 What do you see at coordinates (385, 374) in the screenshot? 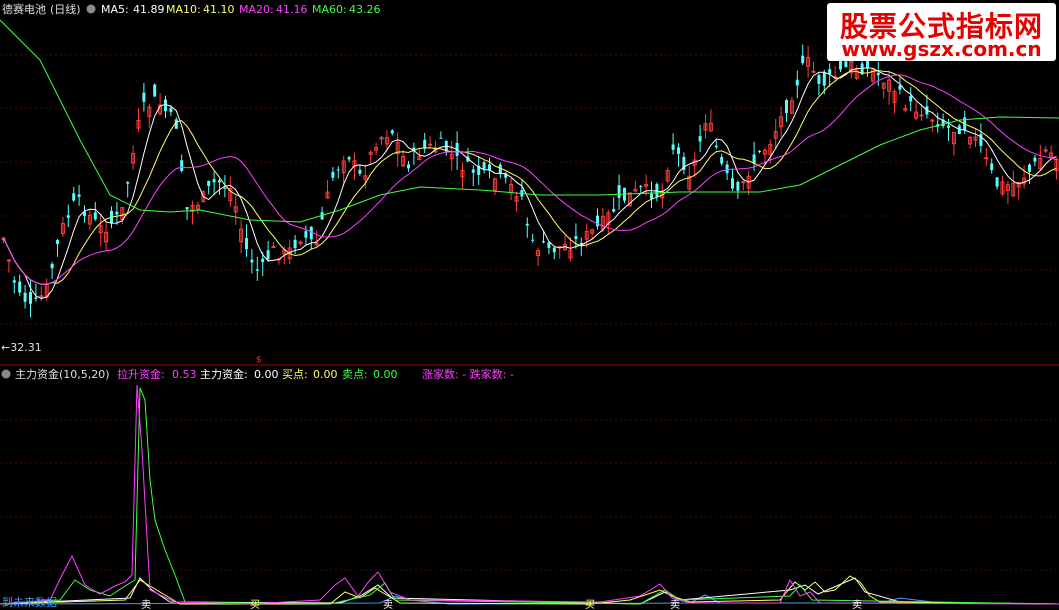
I see `sell-point-value: 0.00` at bounding box center [385, 374].